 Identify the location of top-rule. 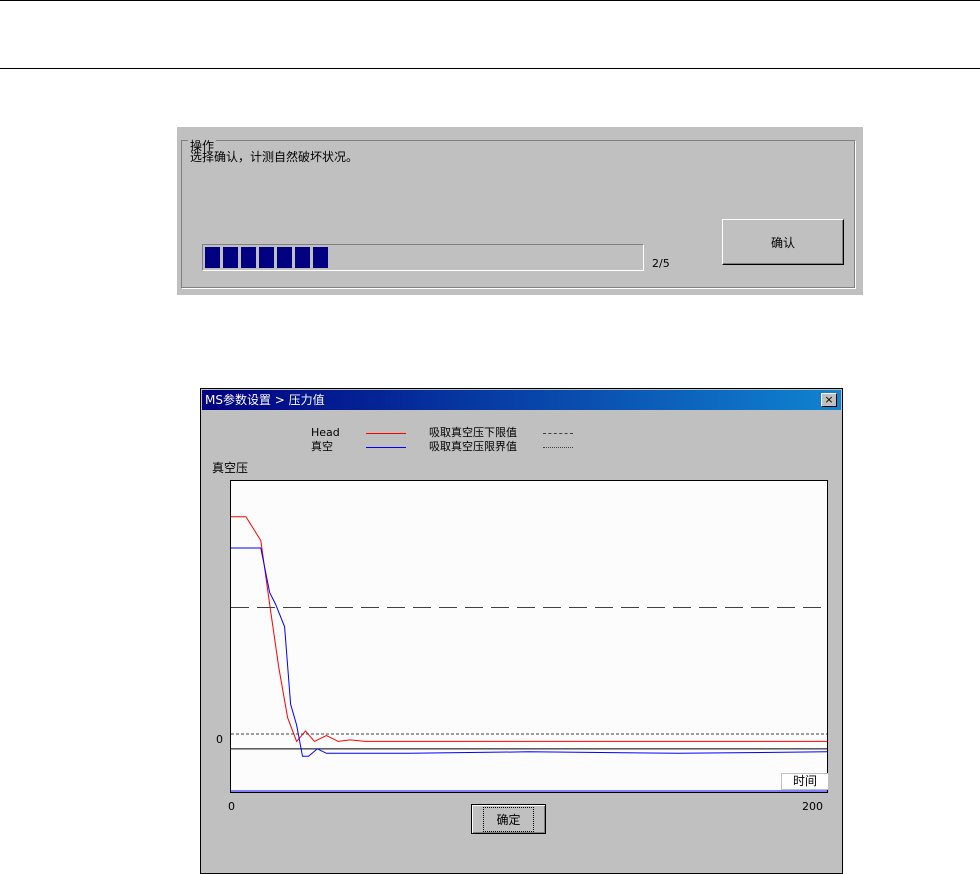
(490, 0).